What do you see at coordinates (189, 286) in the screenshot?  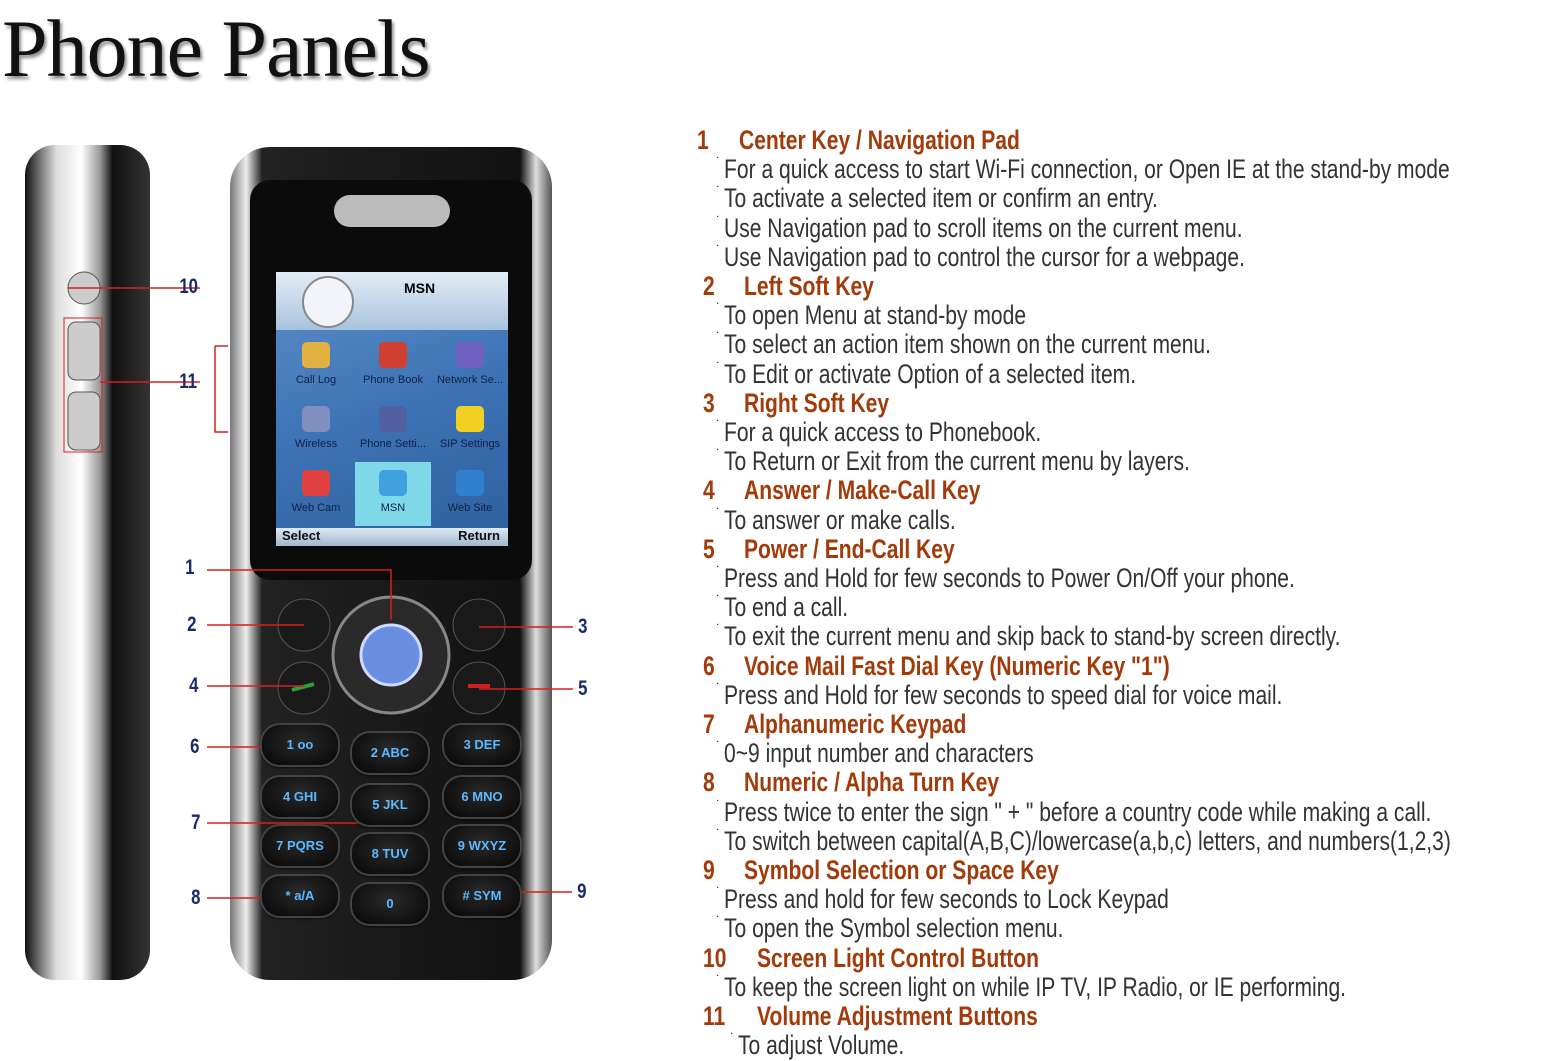 I see `callout-label: 10` at bounding box center [189, 286].